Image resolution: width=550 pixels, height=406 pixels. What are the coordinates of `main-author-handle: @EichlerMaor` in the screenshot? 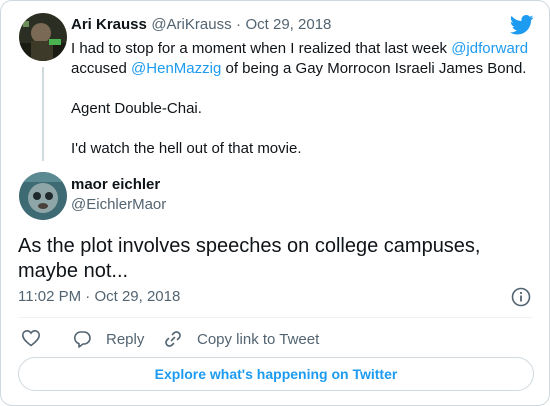 It's located at (118, 204).